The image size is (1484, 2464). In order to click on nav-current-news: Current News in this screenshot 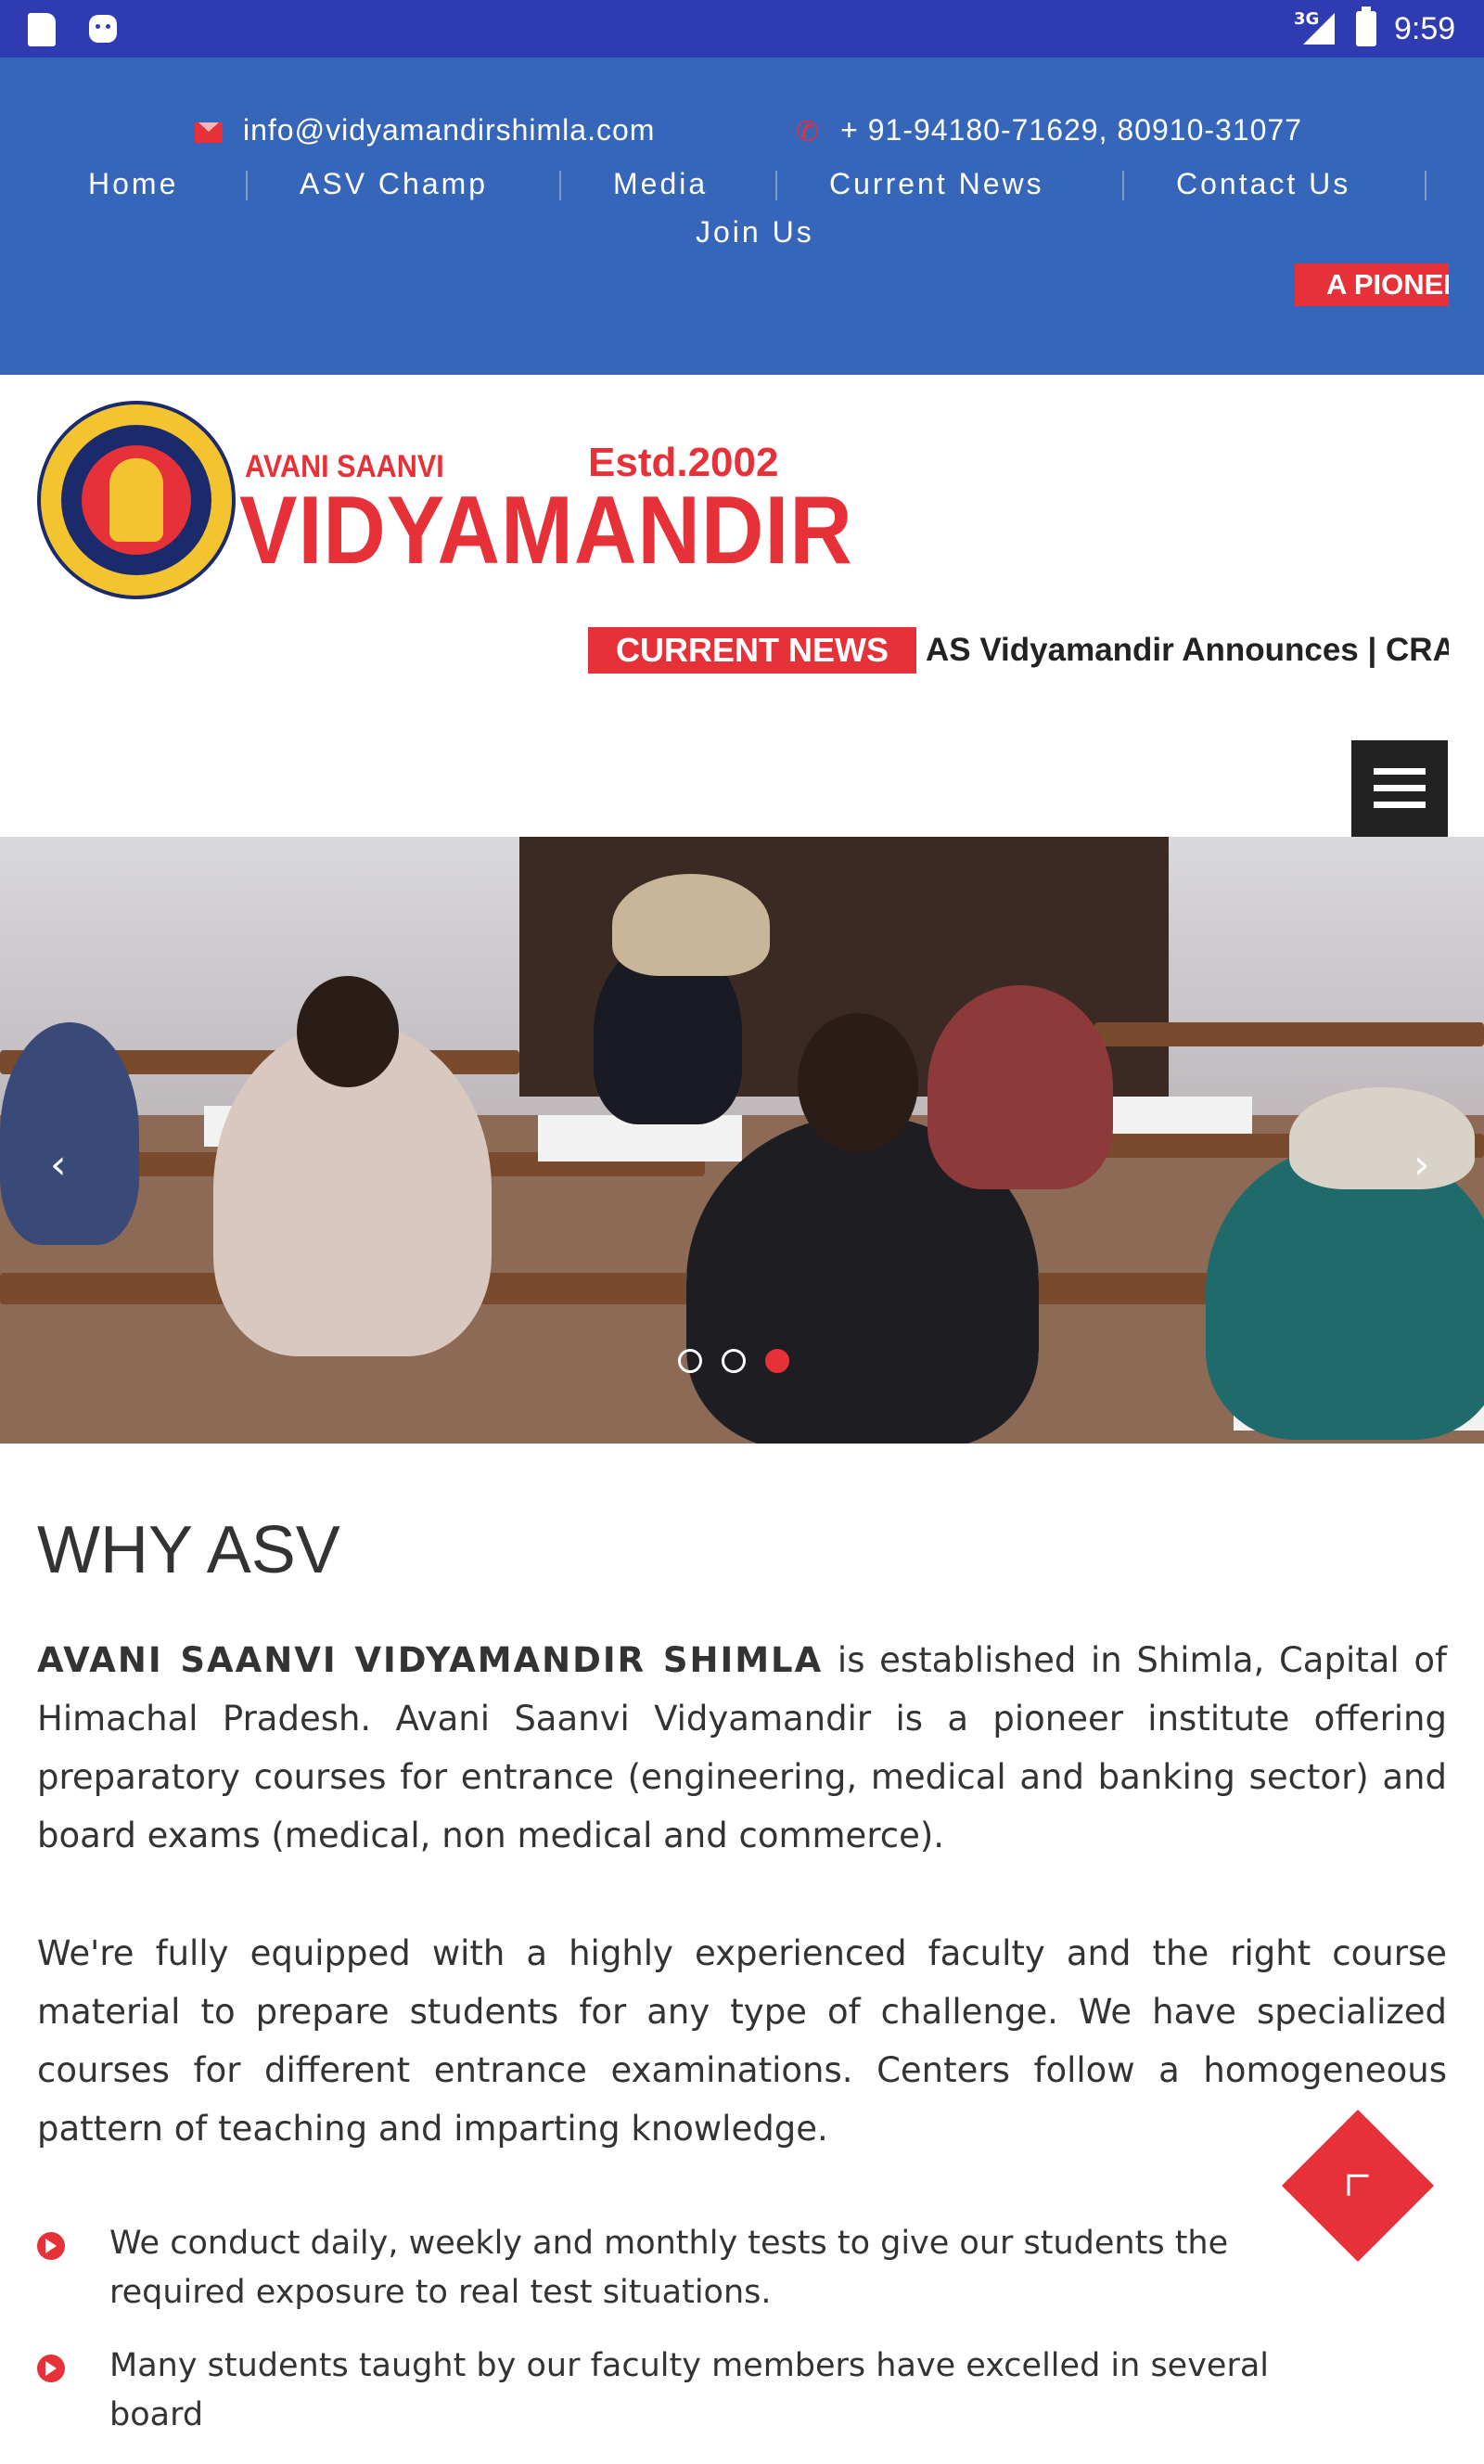, I will do `click(936, 184)`.